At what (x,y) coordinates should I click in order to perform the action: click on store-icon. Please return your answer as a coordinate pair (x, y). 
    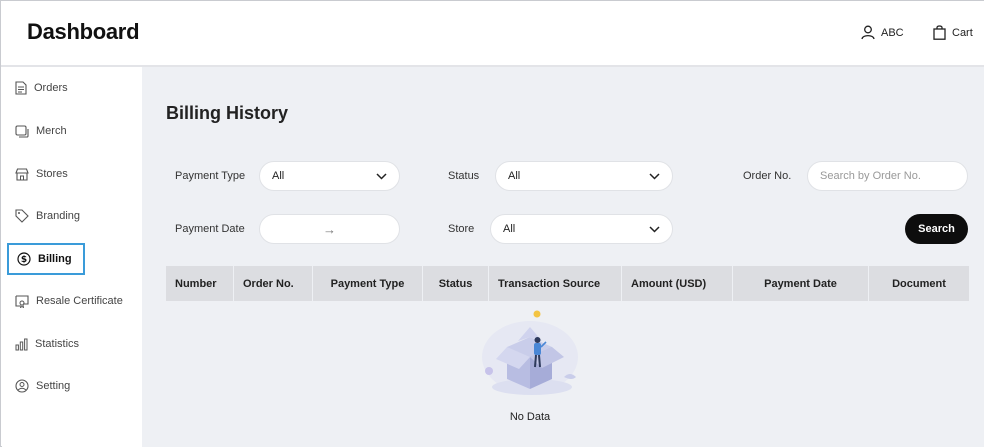
    Looking at the image, I should click on (22, 174).